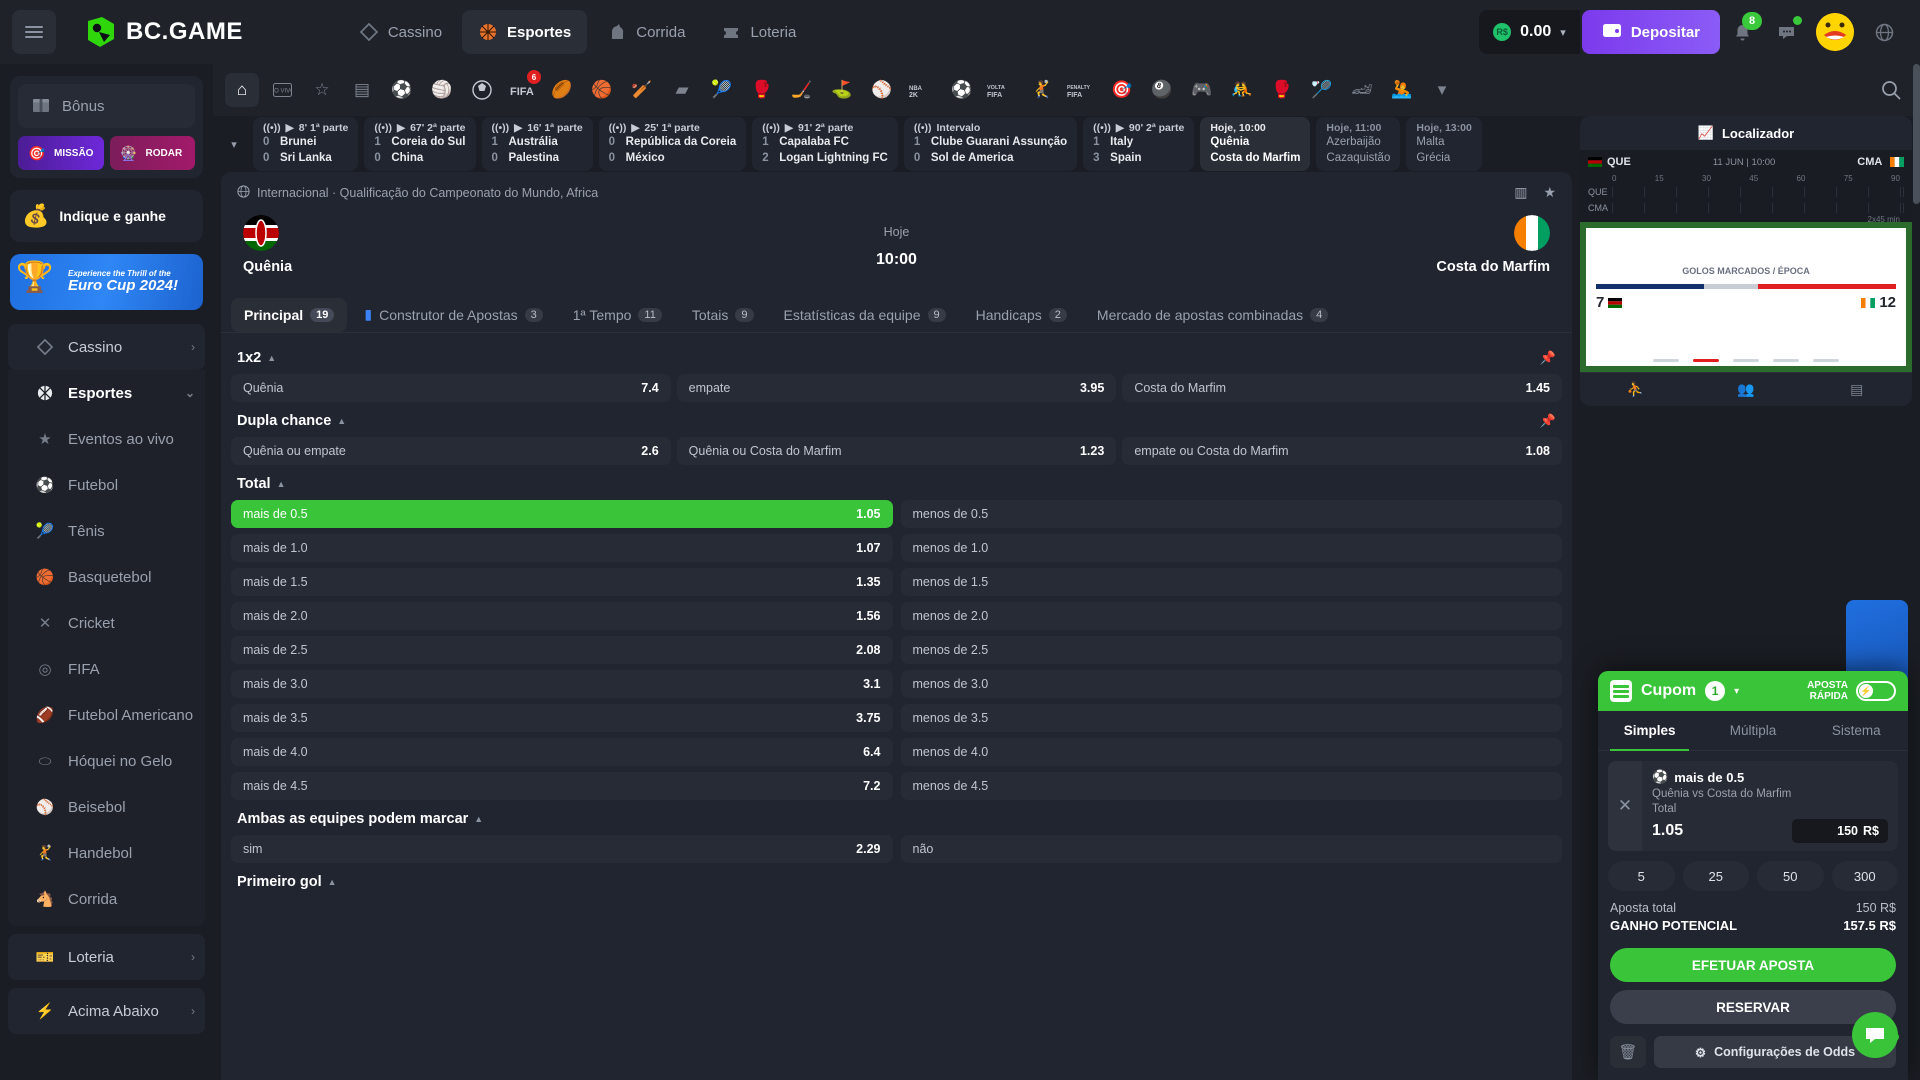  What do you see at coordinates (1876, 691) in the screenshot?
I see `quick-bet-toggle: ⚡` at bounding box center [1876, 691].